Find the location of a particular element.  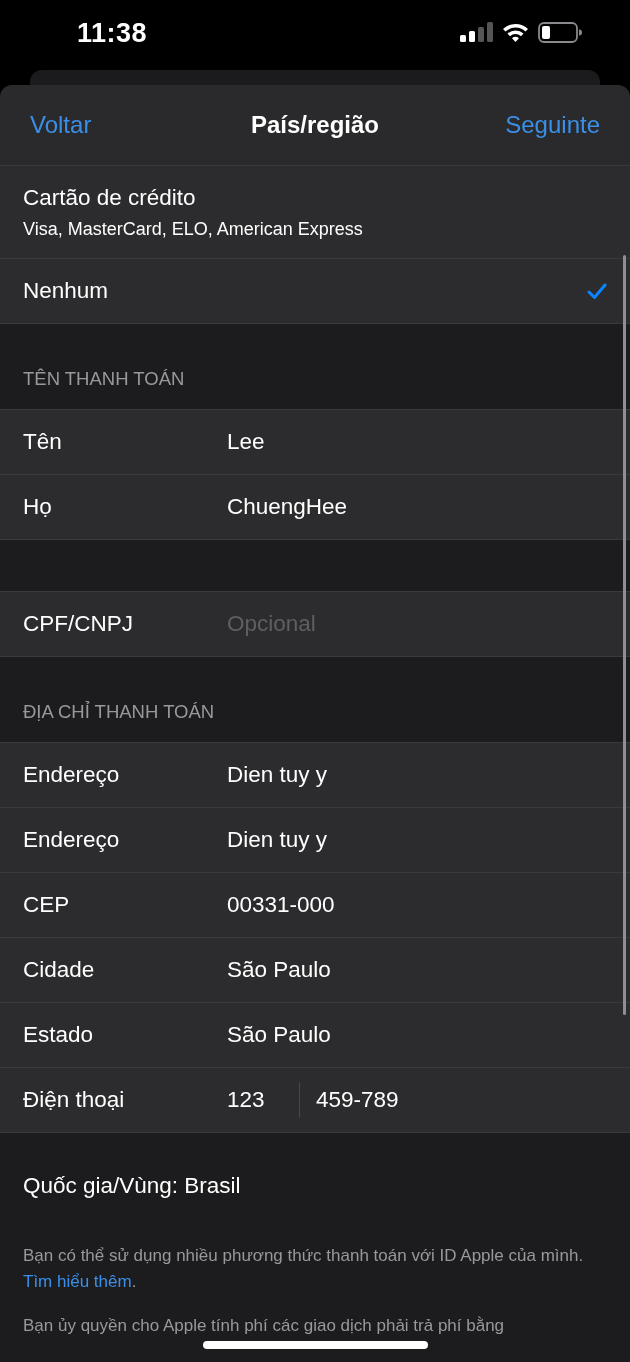

learn-more-link: Tìm hiểu thêm is located at coordinates (77, 1281).